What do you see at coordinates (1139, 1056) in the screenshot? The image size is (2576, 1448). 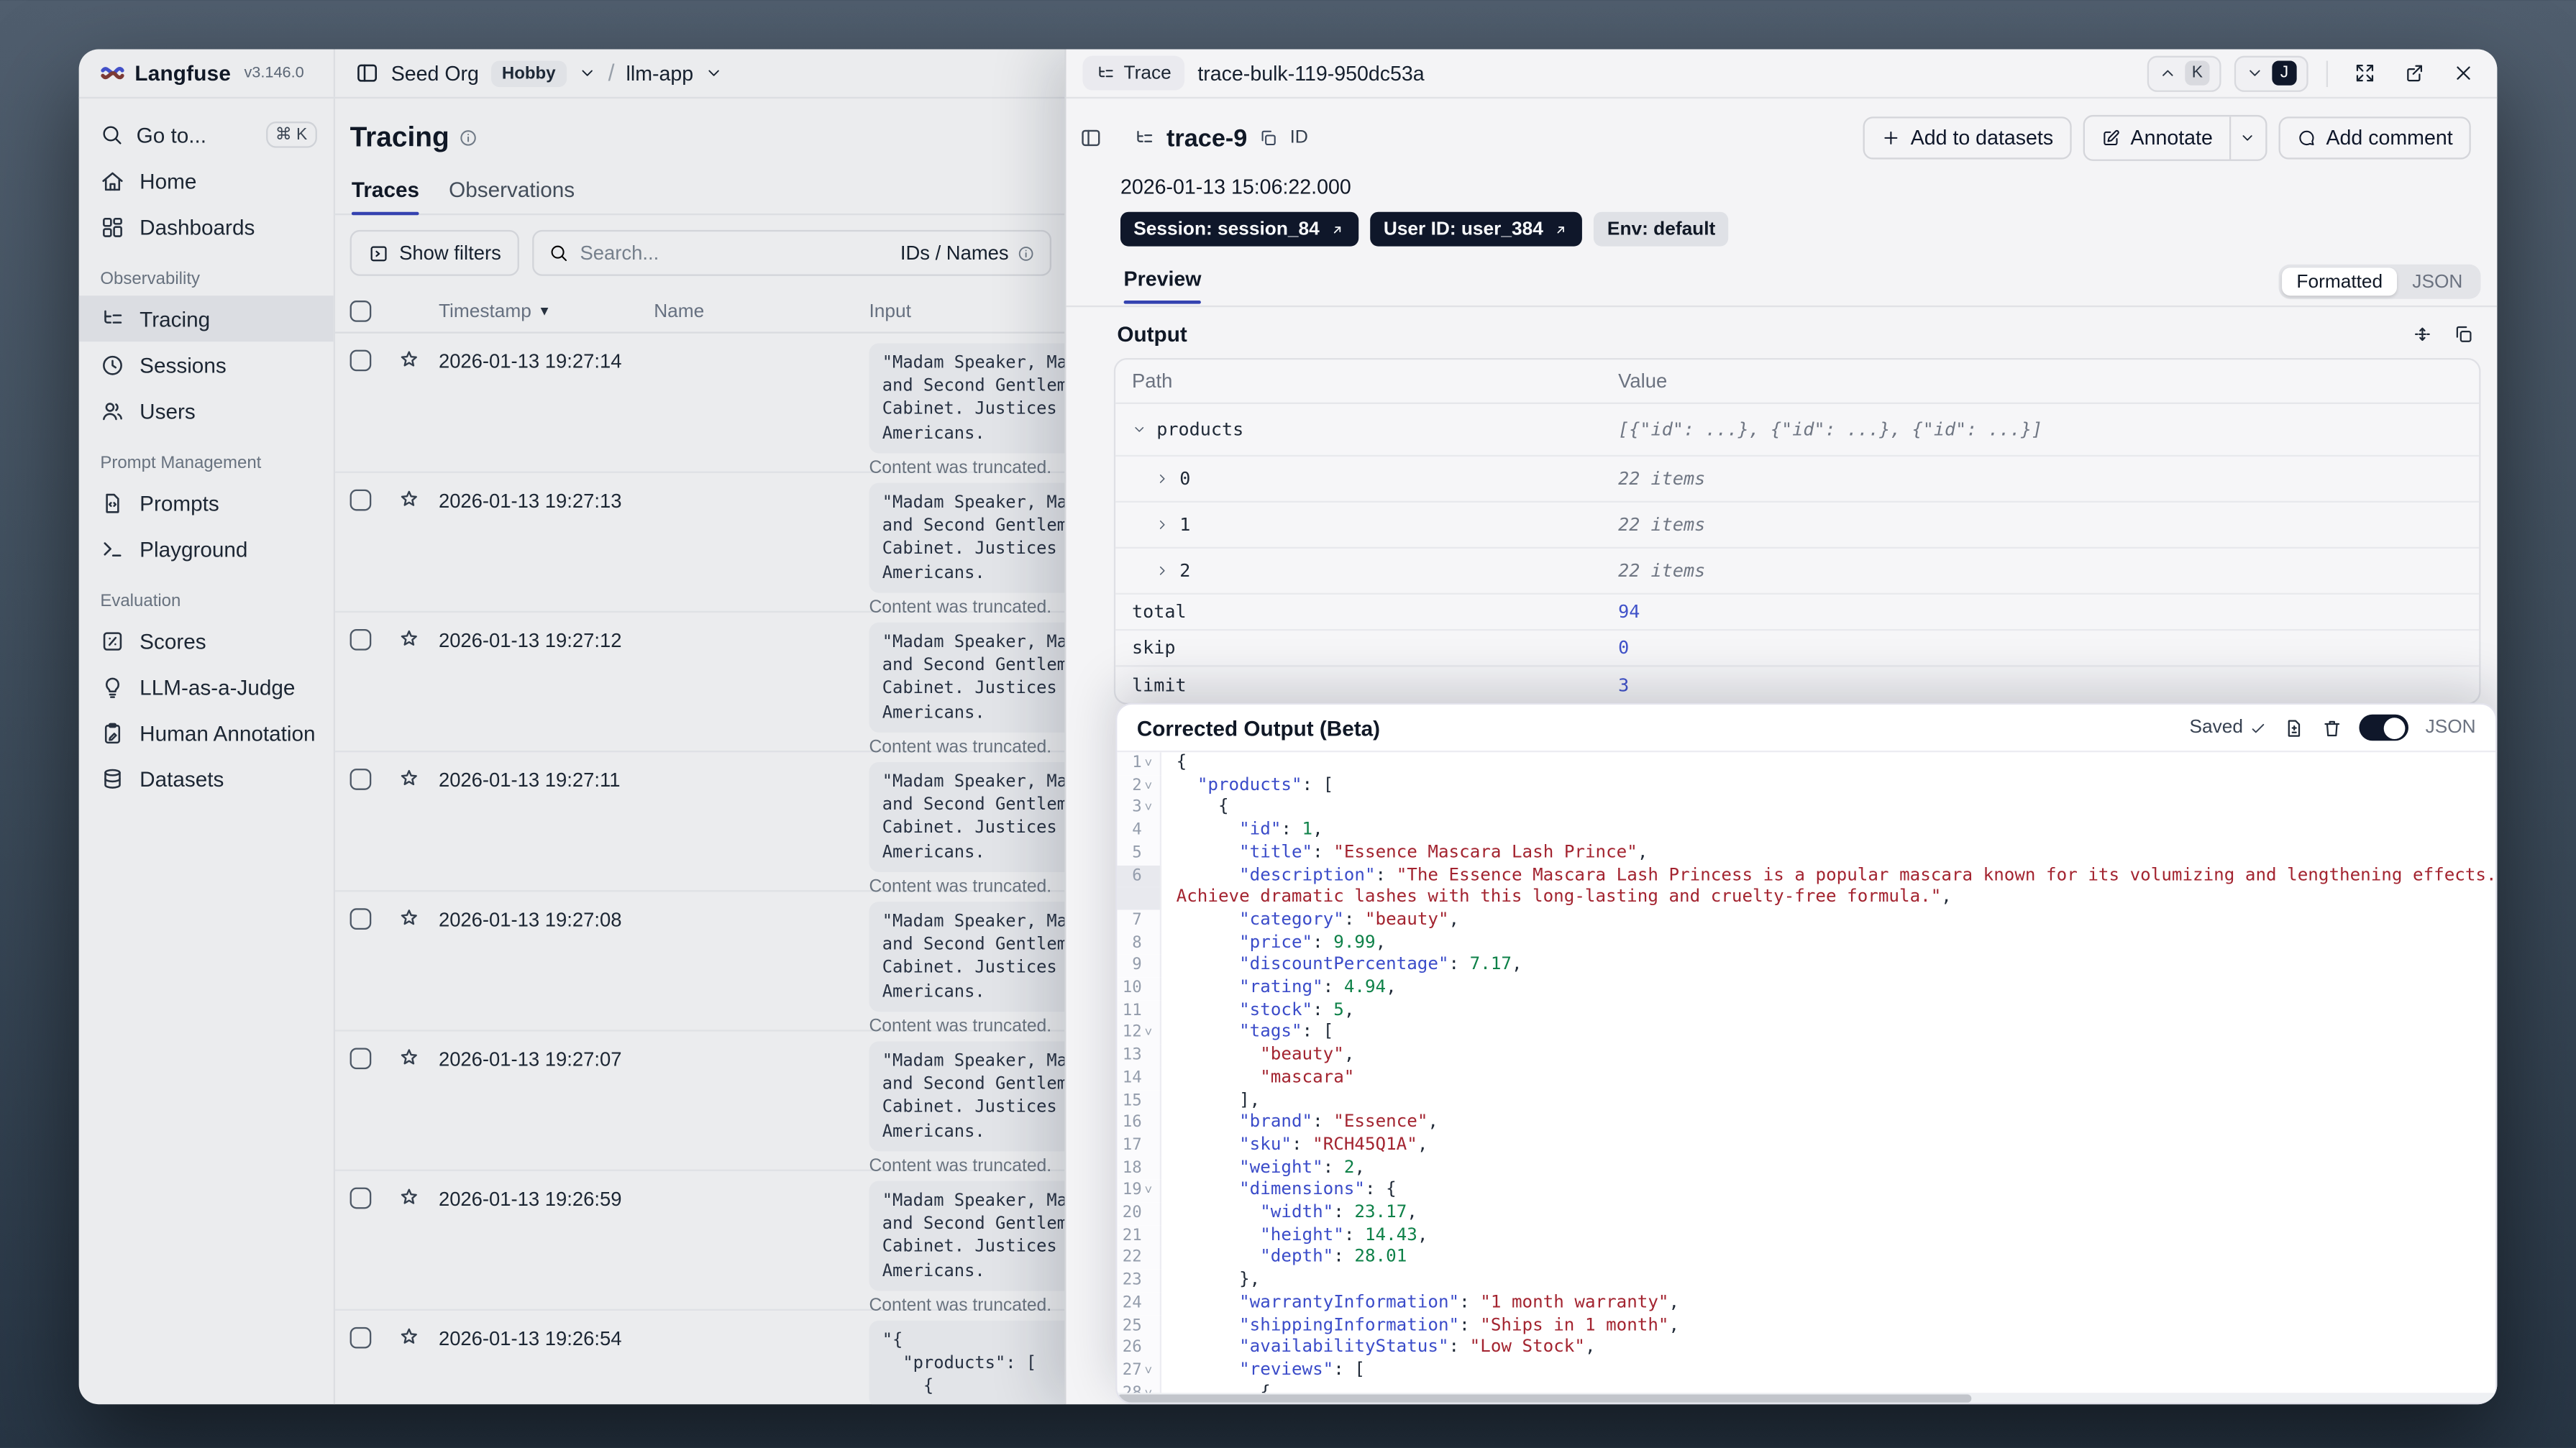 I see `line-number-gutter: 13` at bounding box center [1139, 1056].